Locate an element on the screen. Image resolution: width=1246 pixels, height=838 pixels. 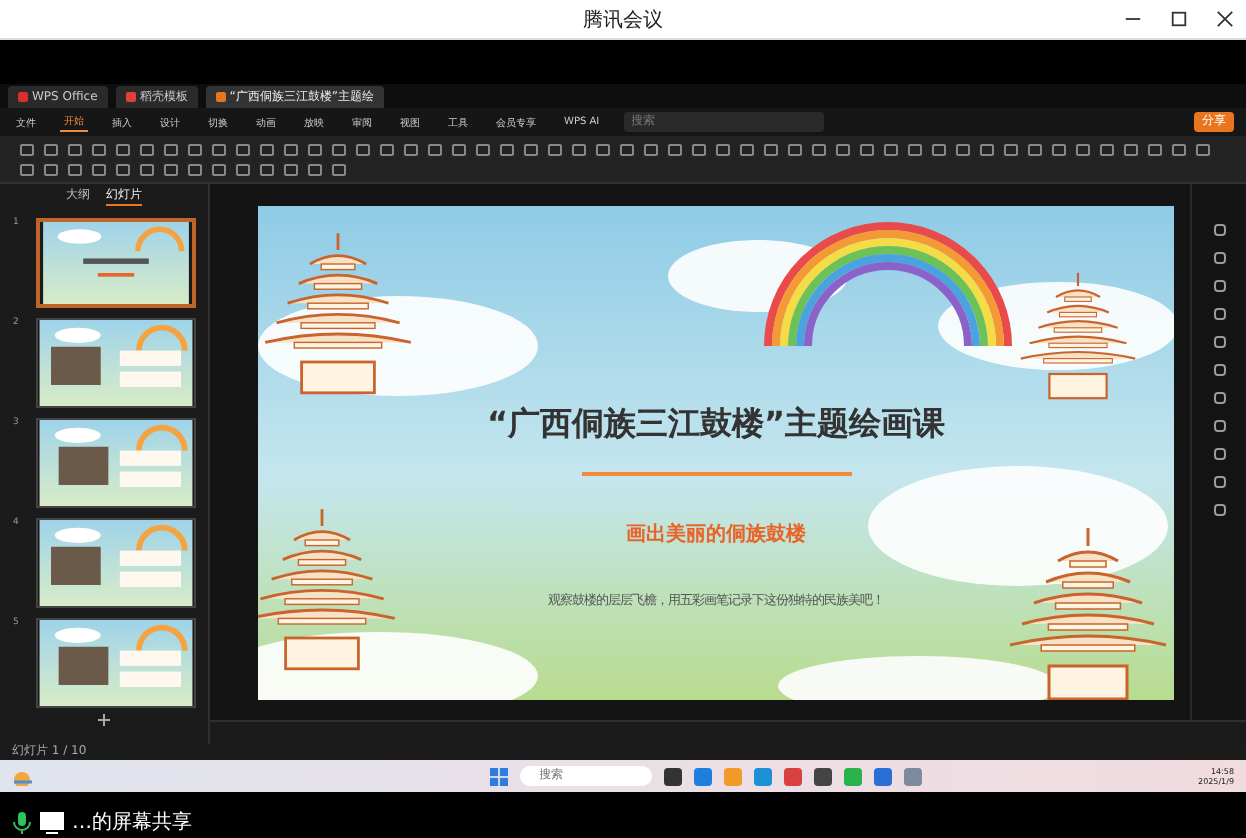
windows-logo-icon is located at coordinates (498, 776).